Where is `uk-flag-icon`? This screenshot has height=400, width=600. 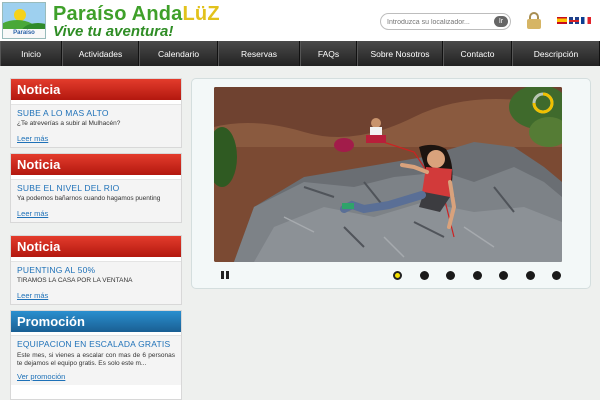 uk-flag-icon is located at coordinates (574, 20).